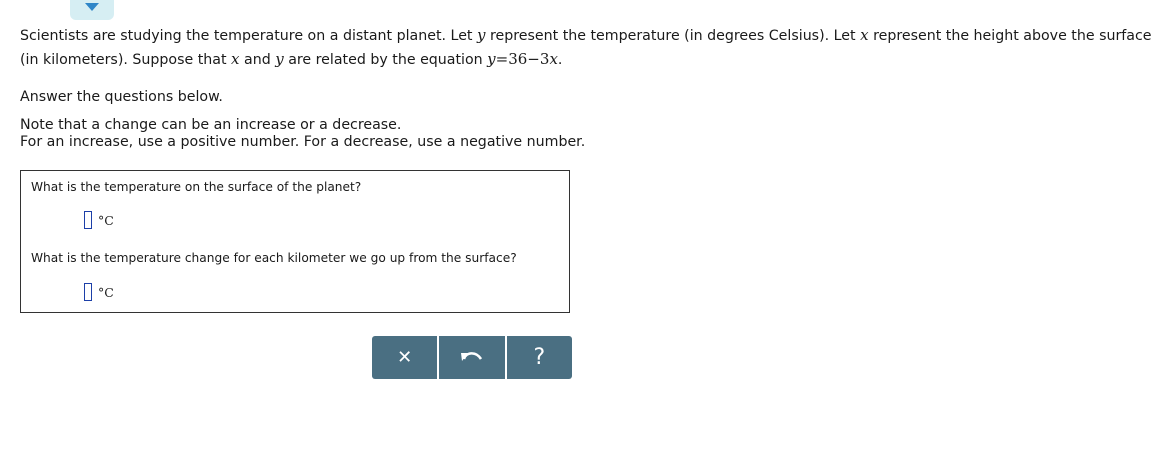 This screenshot has width=1167, height=471. I want to click on help-button: ?, so click(539, 357).